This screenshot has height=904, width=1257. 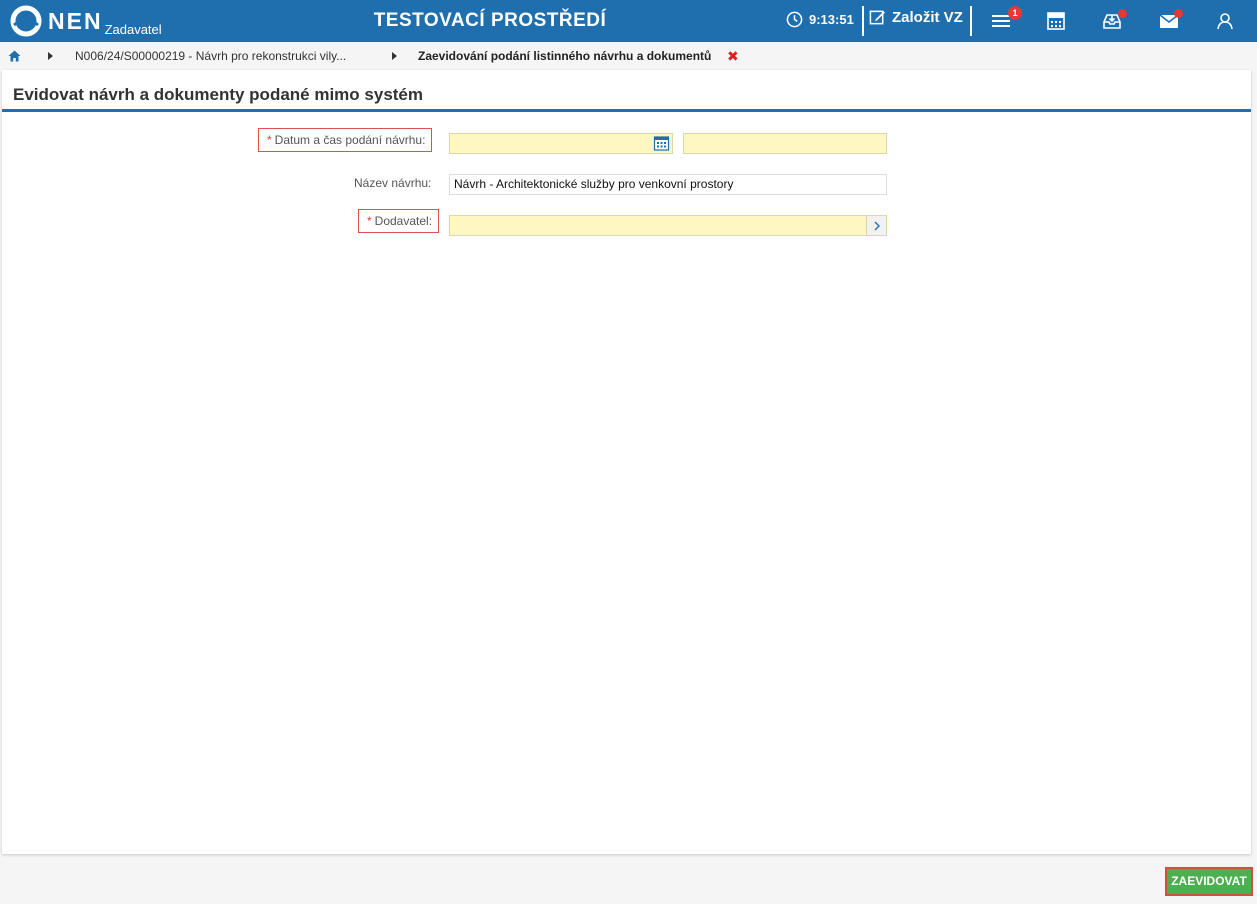 I want to click on create-vz-button: Založit VZ, so click(x=916, y=17).